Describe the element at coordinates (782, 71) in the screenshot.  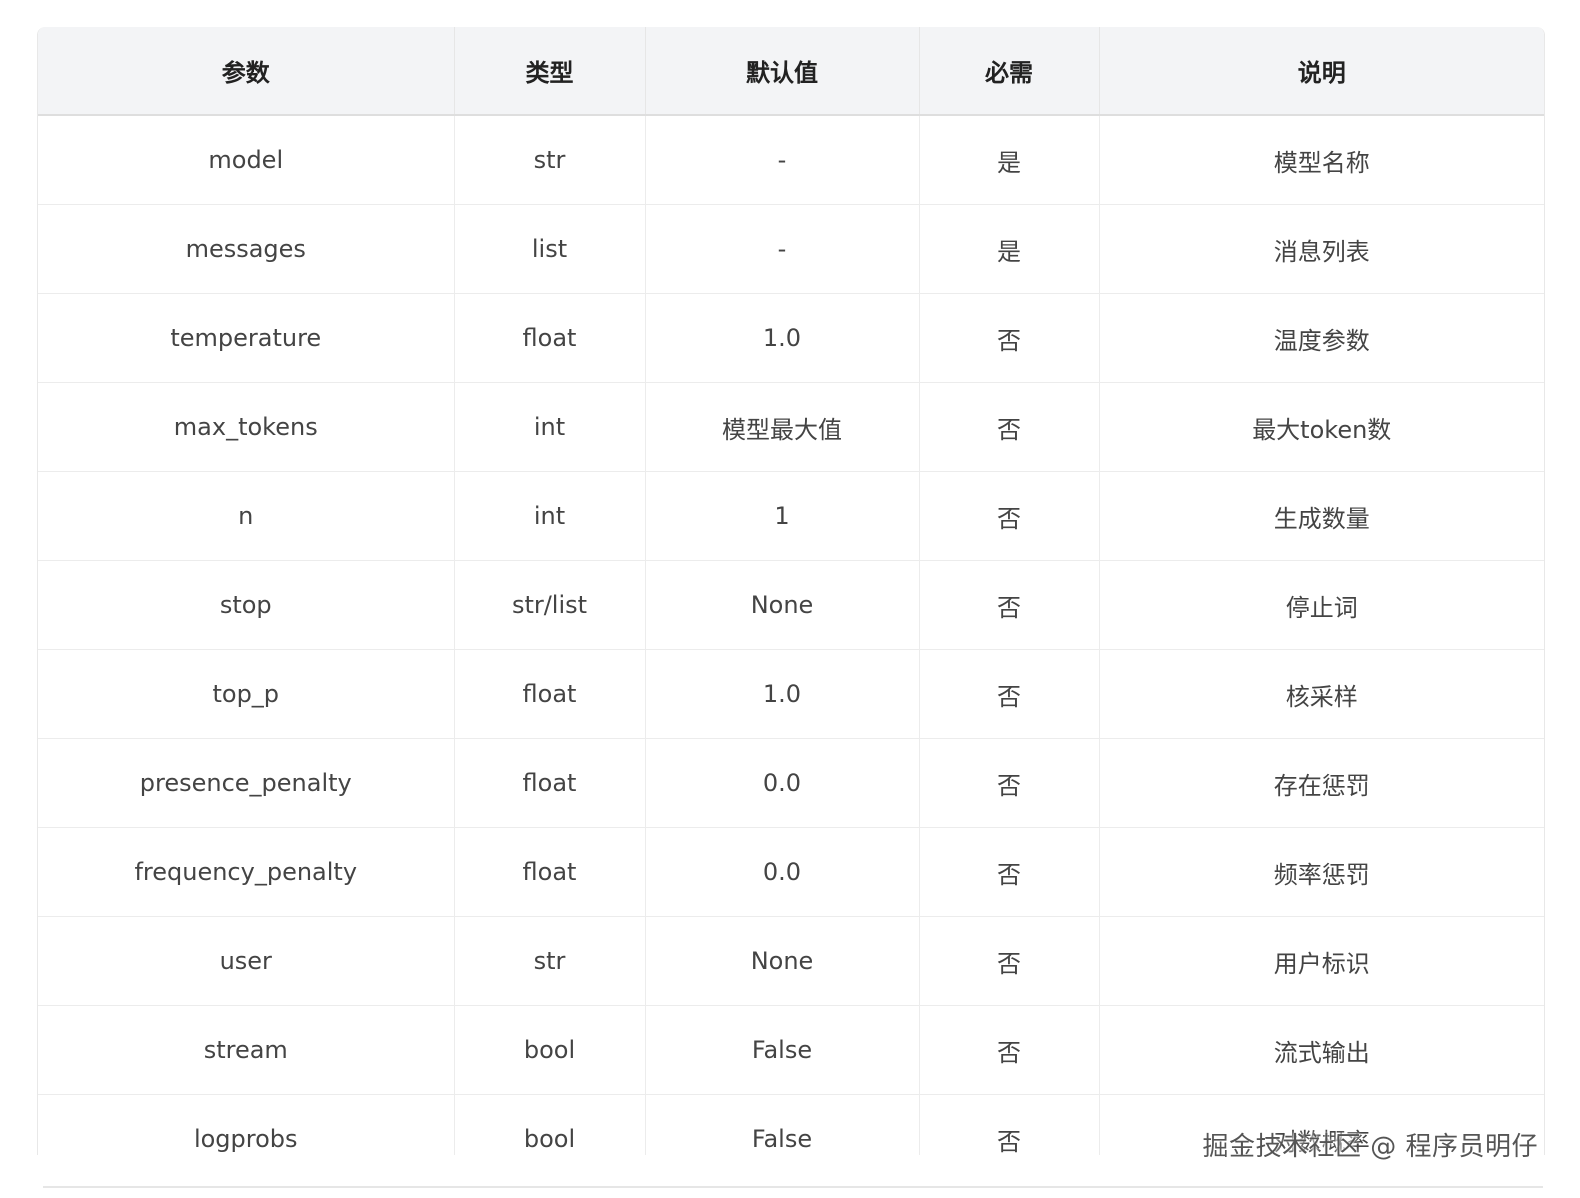
I see `header-default: 默认值` at that location.